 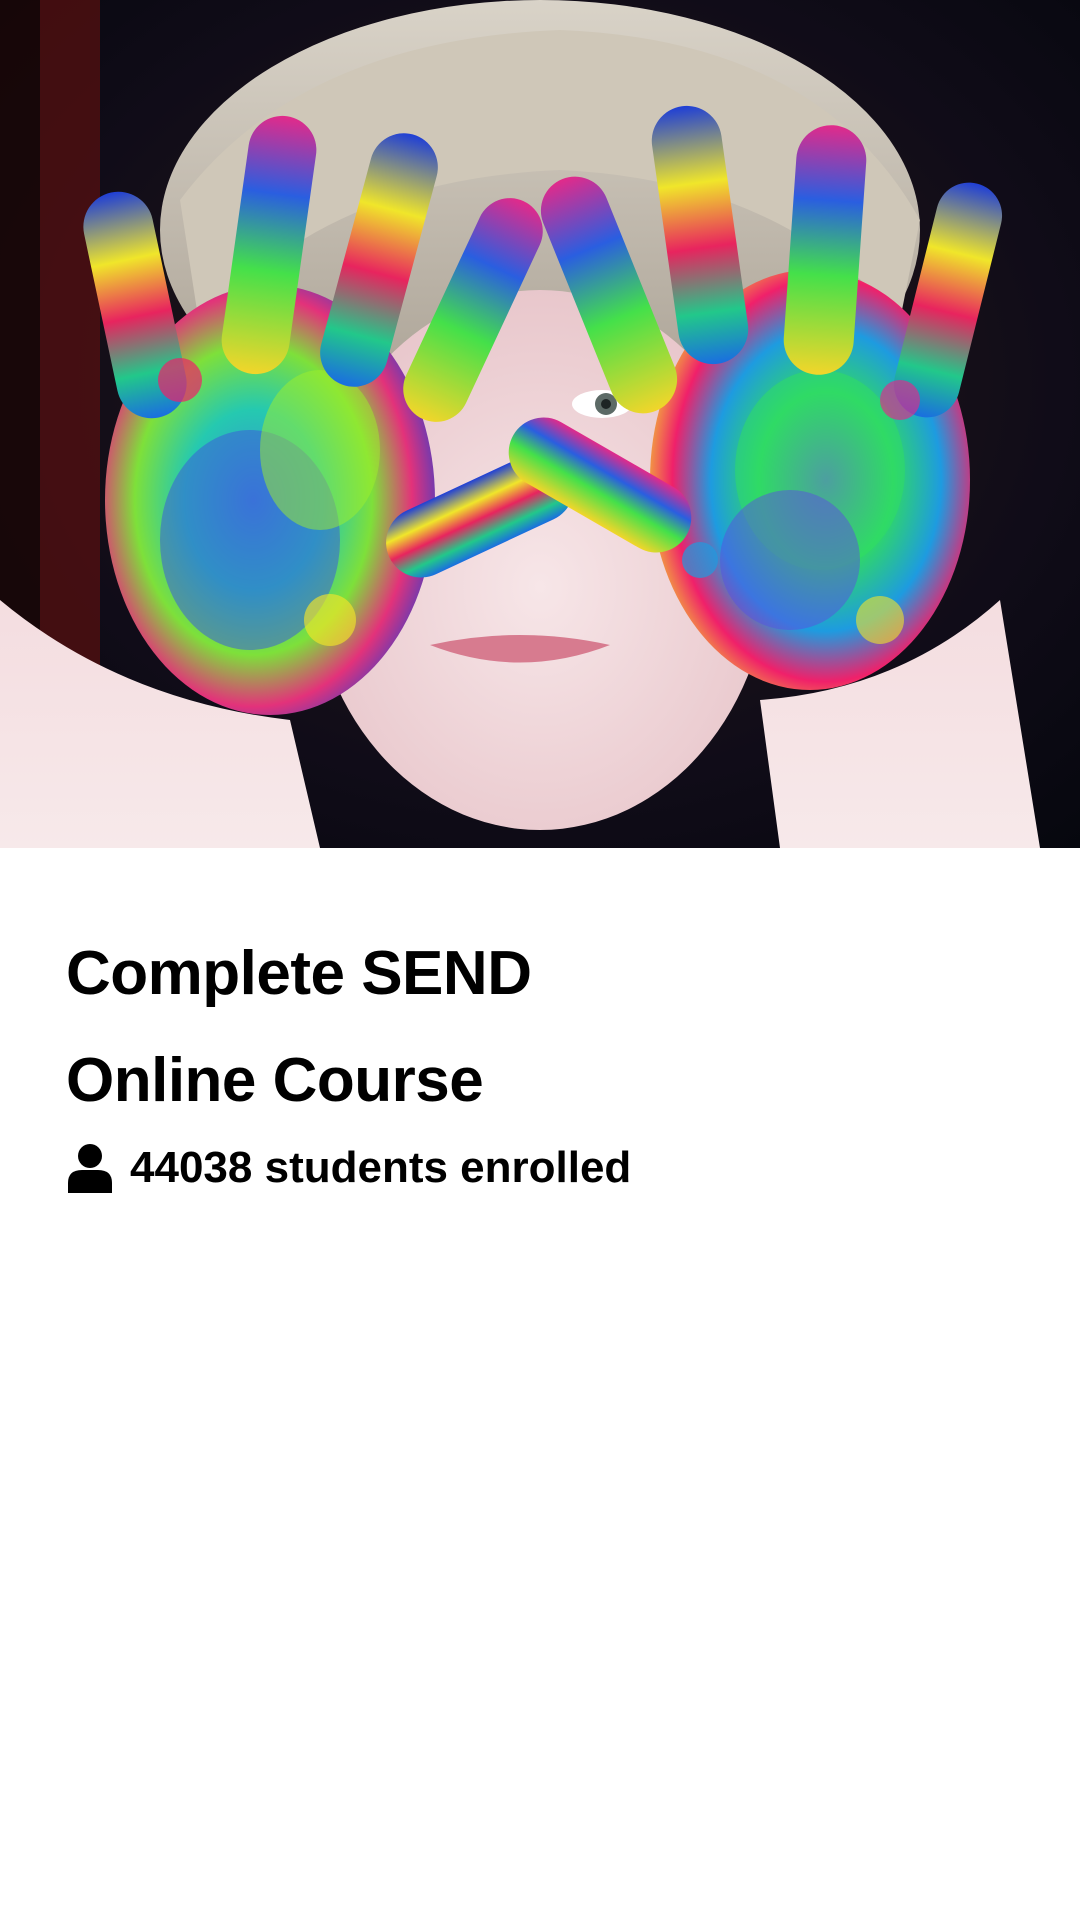 What do you see at coordinates (191, 1167) in the screenshot?
I see `enrolled-count: 44038` at bounding box center [191, 1167].